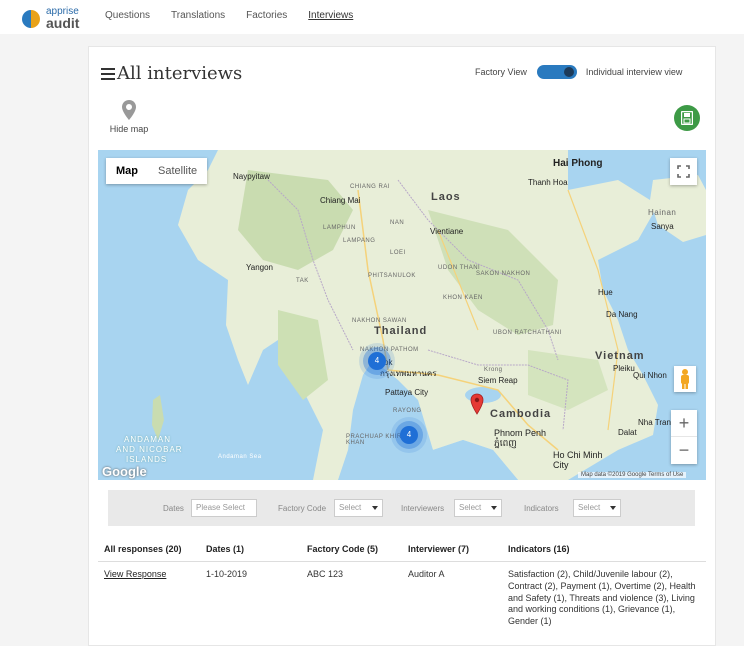 This screenshot has height=646, width=744. Describe the element at coordinates (143, 549) in the screenshot. I see `table-header-responses: All responses (20)` at that location.